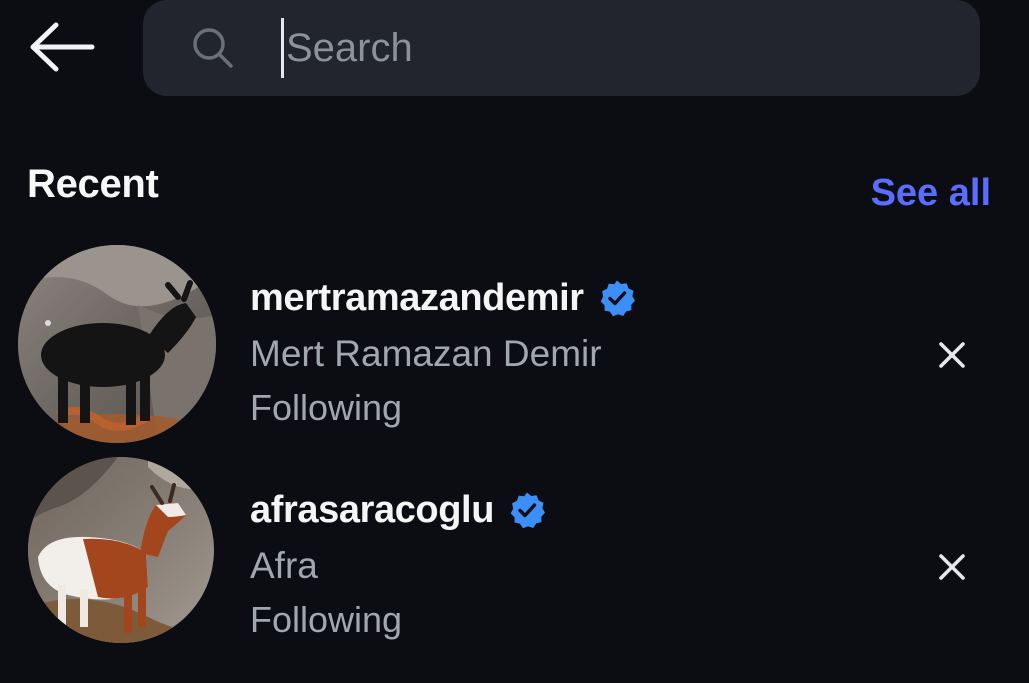  I want to click on search-icon, so click(213, 48).